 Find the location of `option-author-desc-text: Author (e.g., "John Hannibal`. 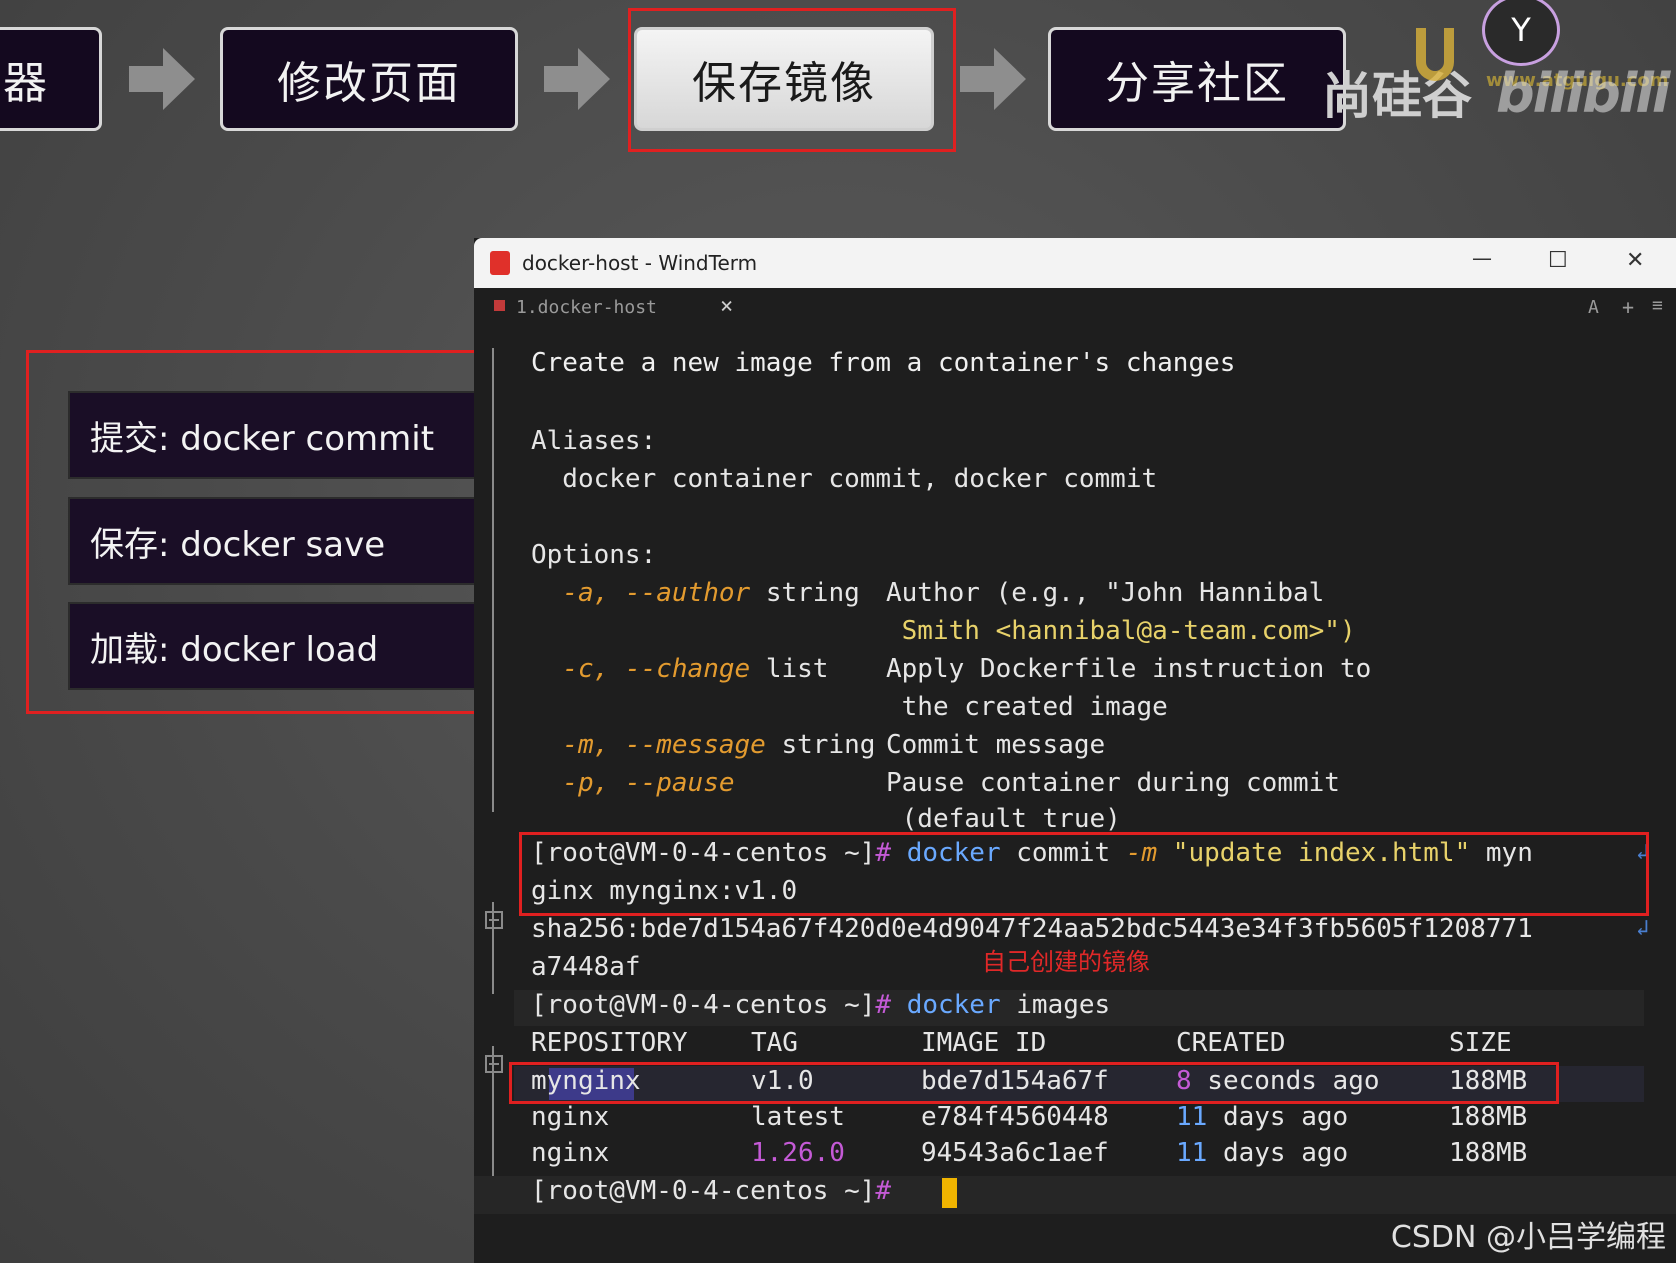

option-author-desc-text: Author (e.g., "John Hannibal is located at coordinates (1105, 593).